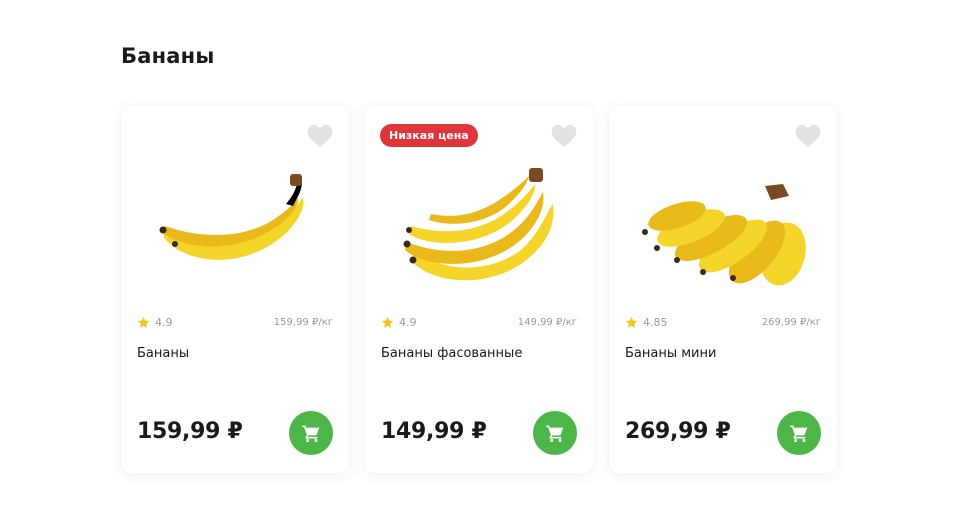  Describe the element at coordinates (678, 431) in the screenshot. I see `product-price: 269,99 ₽` at that location.